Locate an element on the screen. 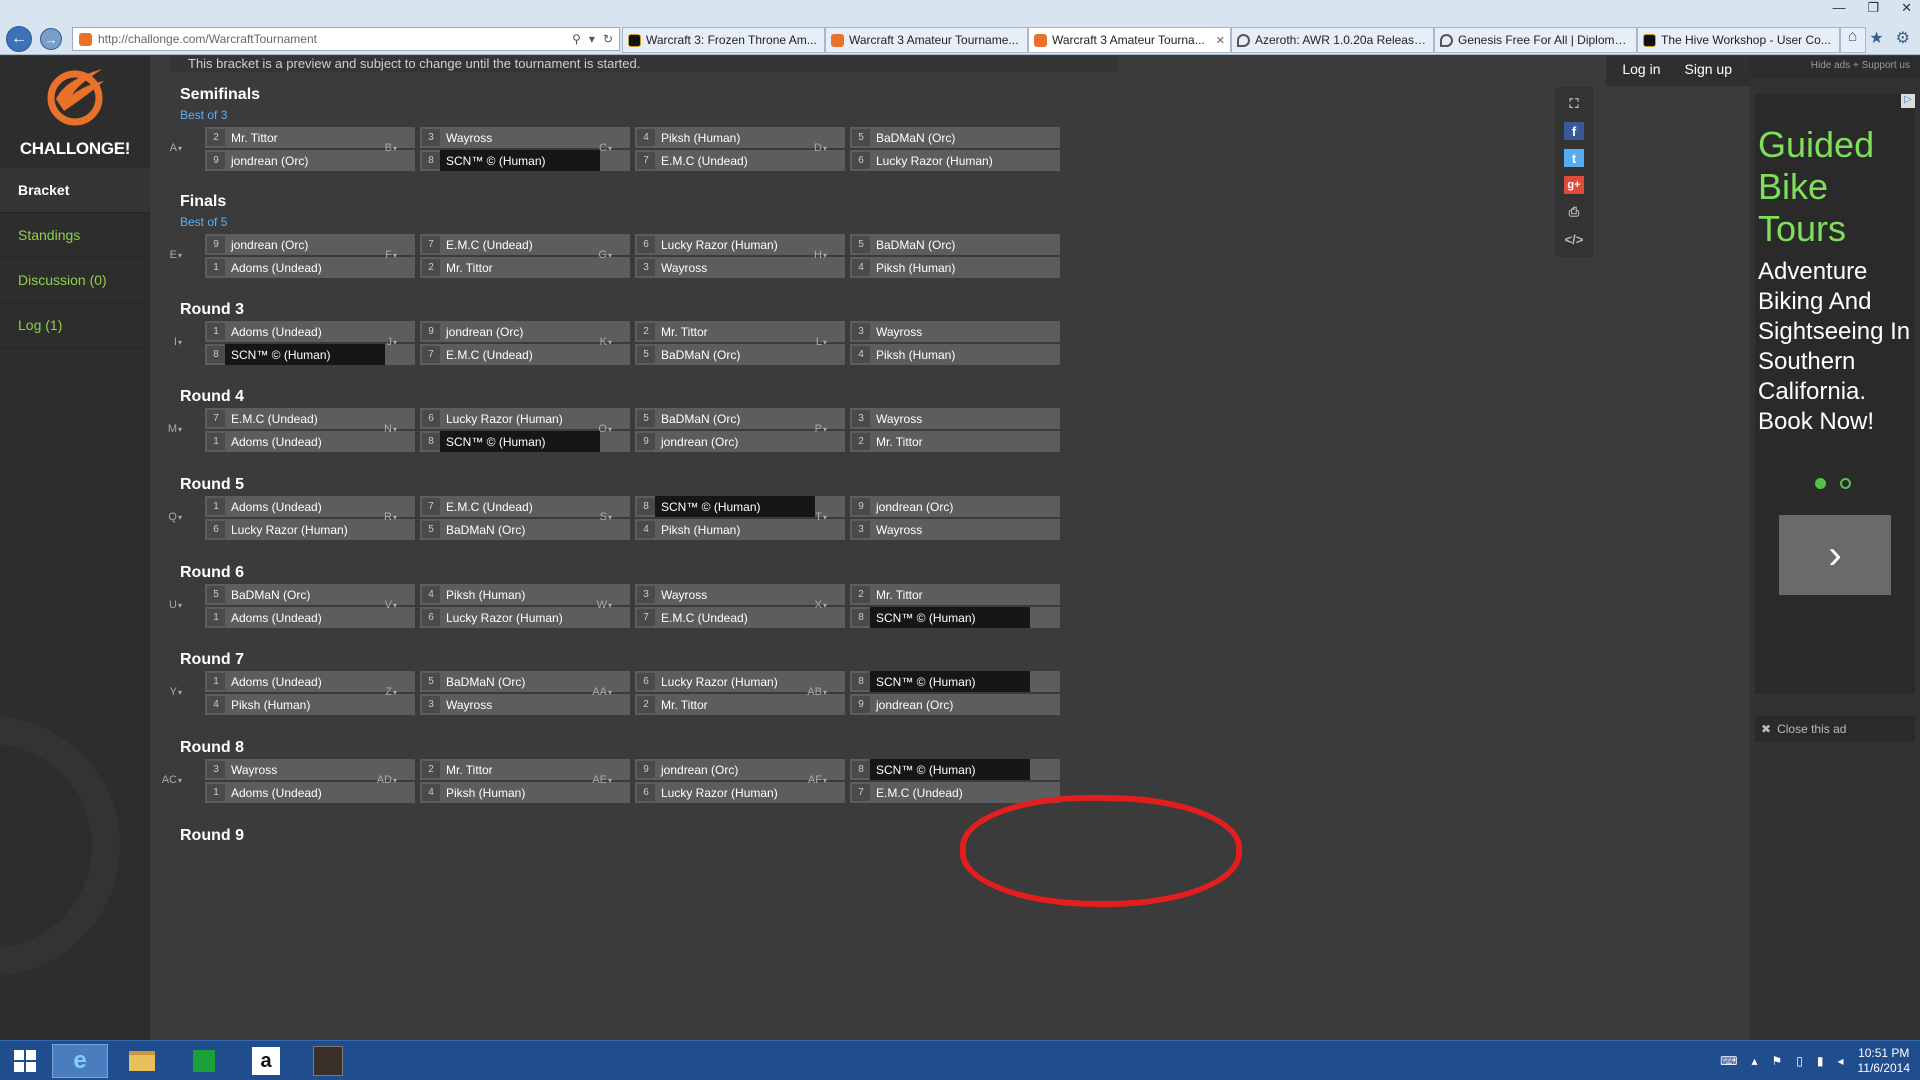 Image resolution: width=1920 pixels, height=1080 pixels. match-identifier: AD▾ is located at coordinates (382, 780).